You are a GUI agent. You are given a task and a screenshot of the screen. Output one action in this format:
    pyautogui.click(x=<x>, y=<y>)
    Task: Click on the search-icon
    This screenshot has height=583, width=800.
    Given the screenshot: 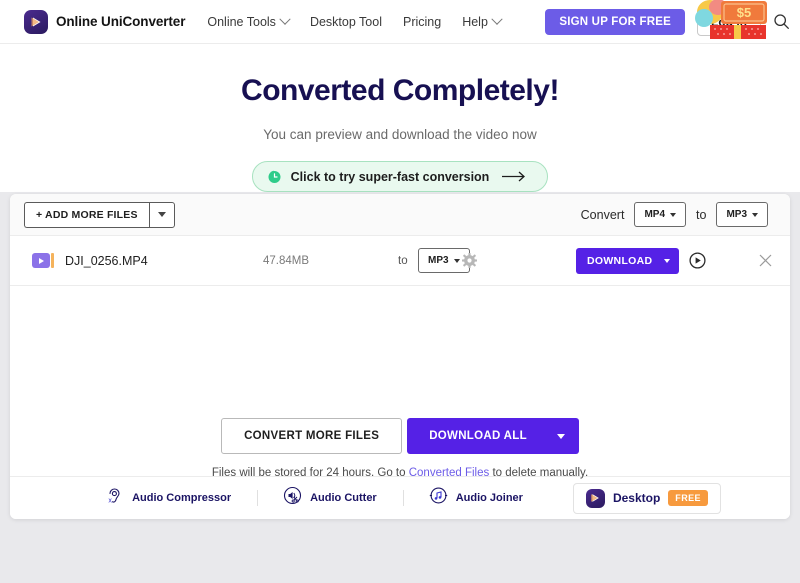 What is the action you would take?
    pyautogui.click(x=781, y=21)
    